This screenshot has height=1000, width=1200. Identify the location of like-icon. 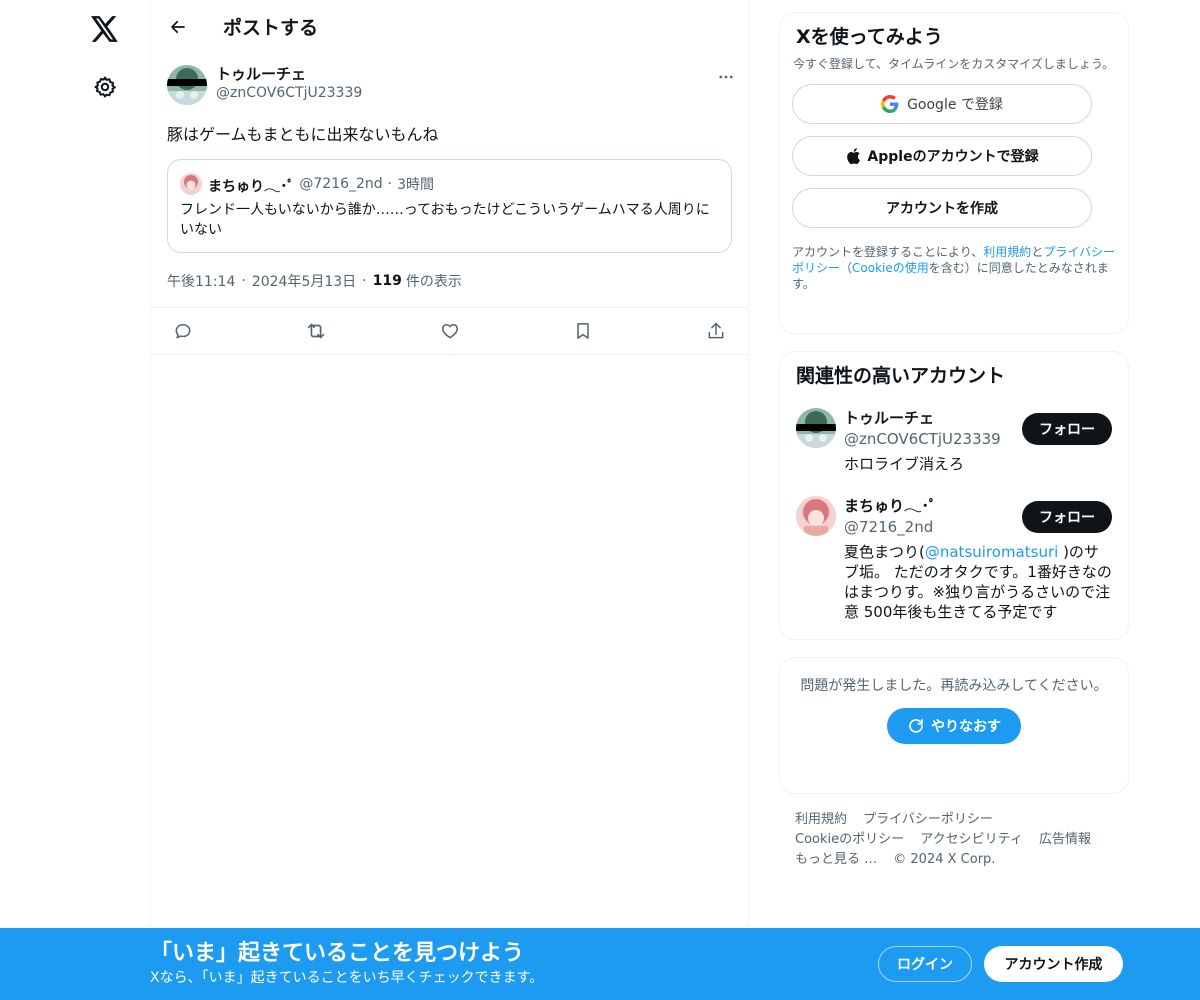
(450, 331).